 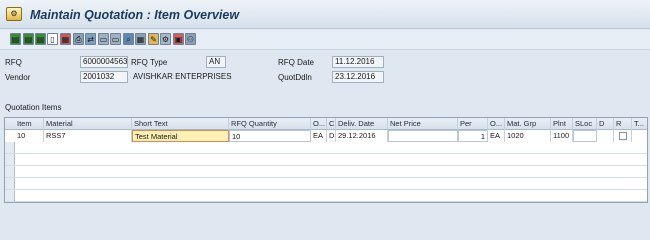 What do you see at coordinates (180, 124) in the screenshot?
I see `column-header-short-text: Short Text` at bounding box center [180, 124].